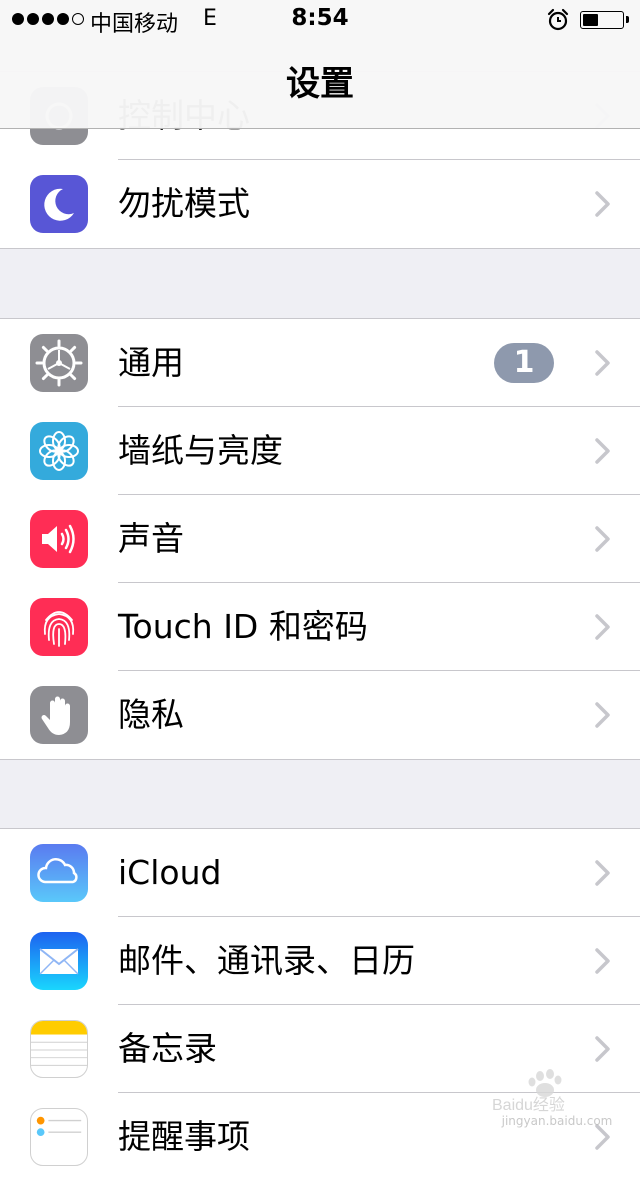  I want to click on status-bar: 中国移动 E 8:54, so click(320, 20).